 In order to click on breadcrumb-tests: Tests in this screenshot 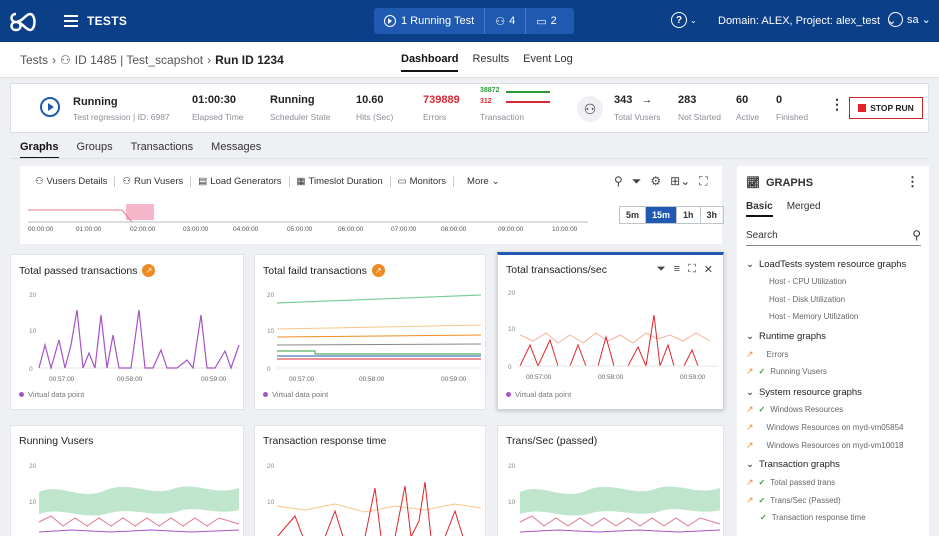, I will do `click(34, 60)`.